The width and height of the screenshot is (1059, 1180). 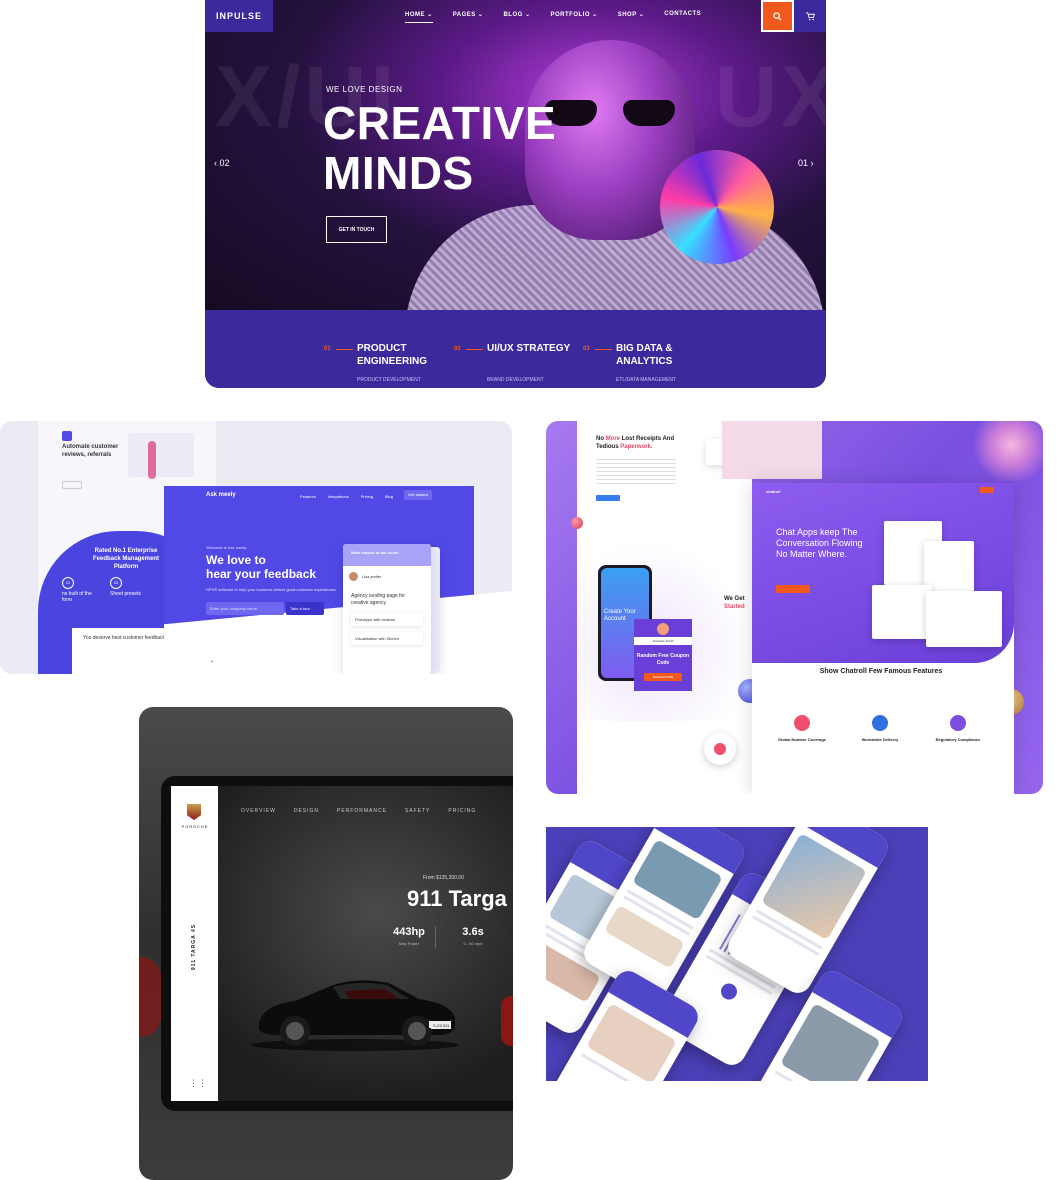 I want to click on price-label: From $135,200.00, so click(x=443, y=878).